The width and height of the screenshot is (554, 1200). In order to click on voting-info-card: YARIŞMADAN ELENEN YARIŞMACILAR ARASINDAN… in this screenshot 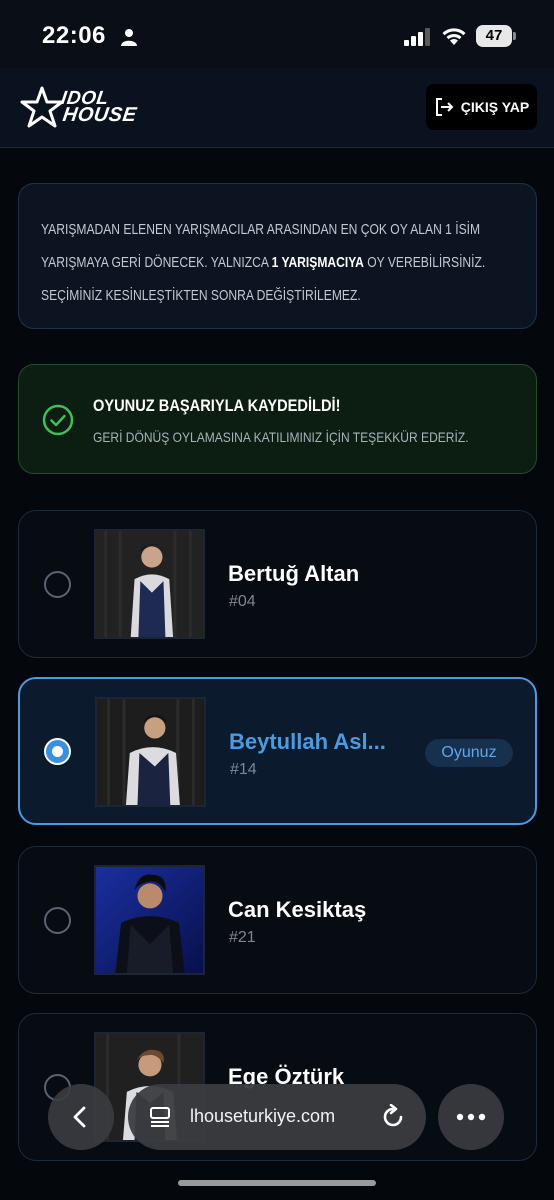, I will do `click(277, 256)`.